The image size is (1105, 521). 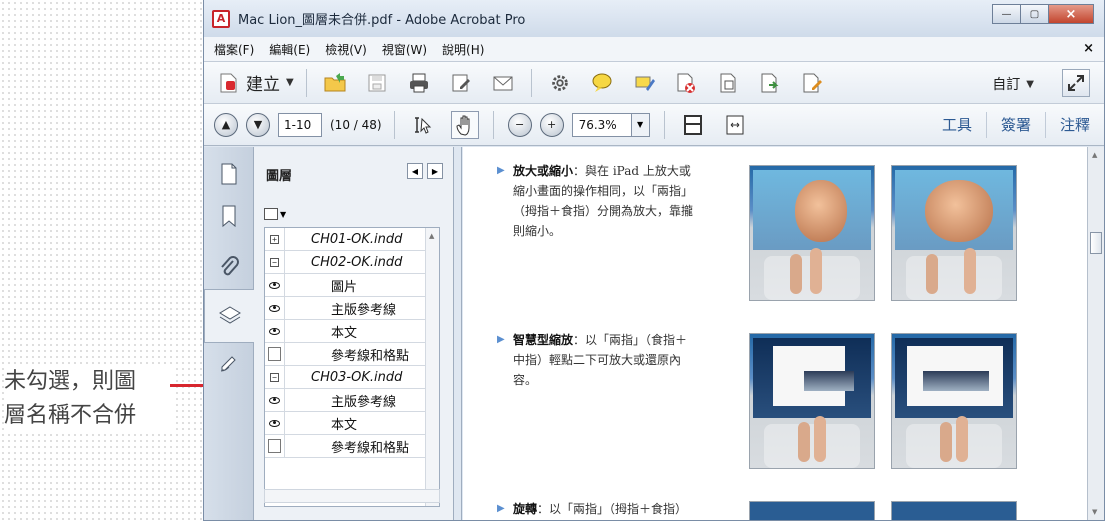 What do you see at coordinates (560, 83) in the screenshot?
I see `settings-button` at bounding box center [560, 83].